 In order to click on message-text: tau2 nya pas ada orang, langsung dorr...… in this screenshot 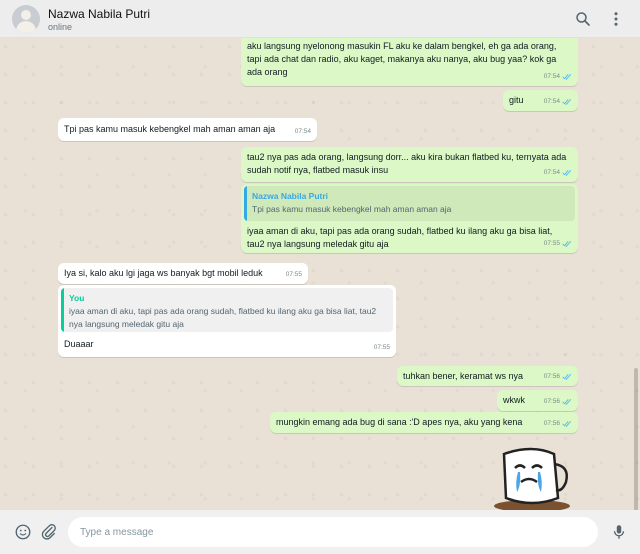, I will do `click(407, 163)`.